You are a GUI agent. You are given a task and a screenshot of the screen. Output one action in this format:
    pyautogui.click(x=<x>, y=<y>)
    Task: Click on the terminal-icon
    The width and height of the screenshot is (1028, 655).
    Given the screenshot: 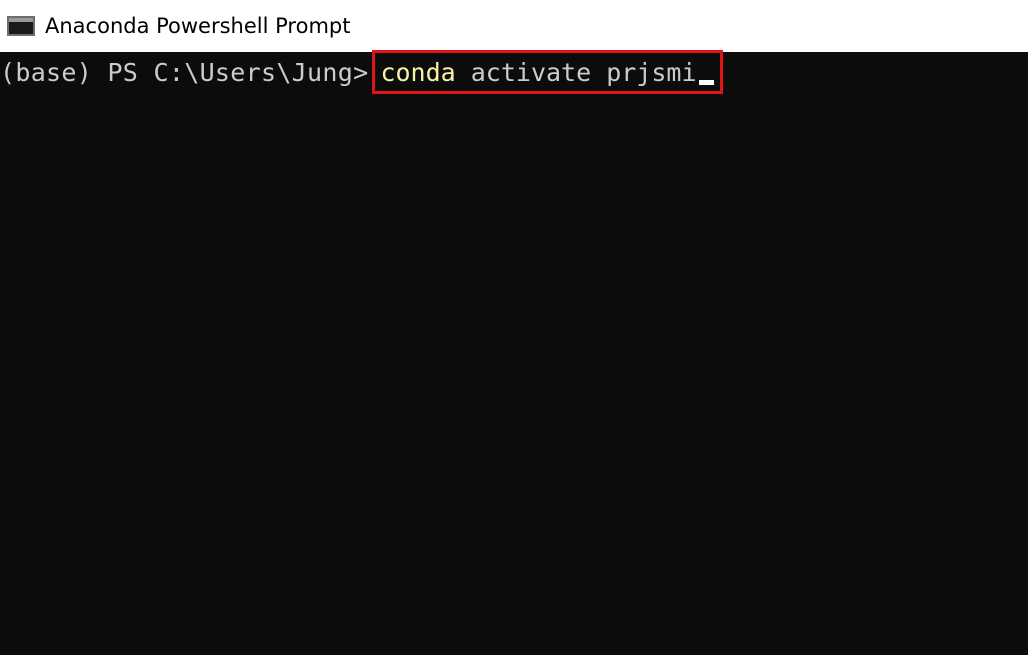 What is the action you would take?
    pyautogui.click(x=21, y=26)
    